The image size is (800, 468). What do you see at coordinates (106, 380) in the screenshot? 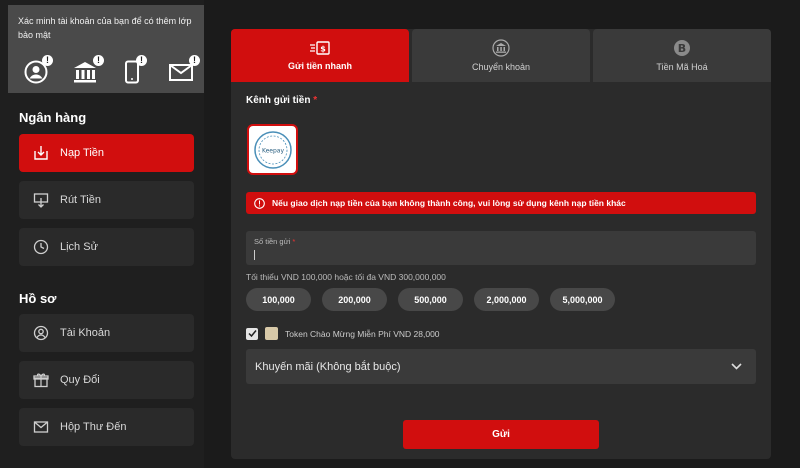
I see `sidebar-item-redeem: Quy Đổi` at bounding box center [106, 380].